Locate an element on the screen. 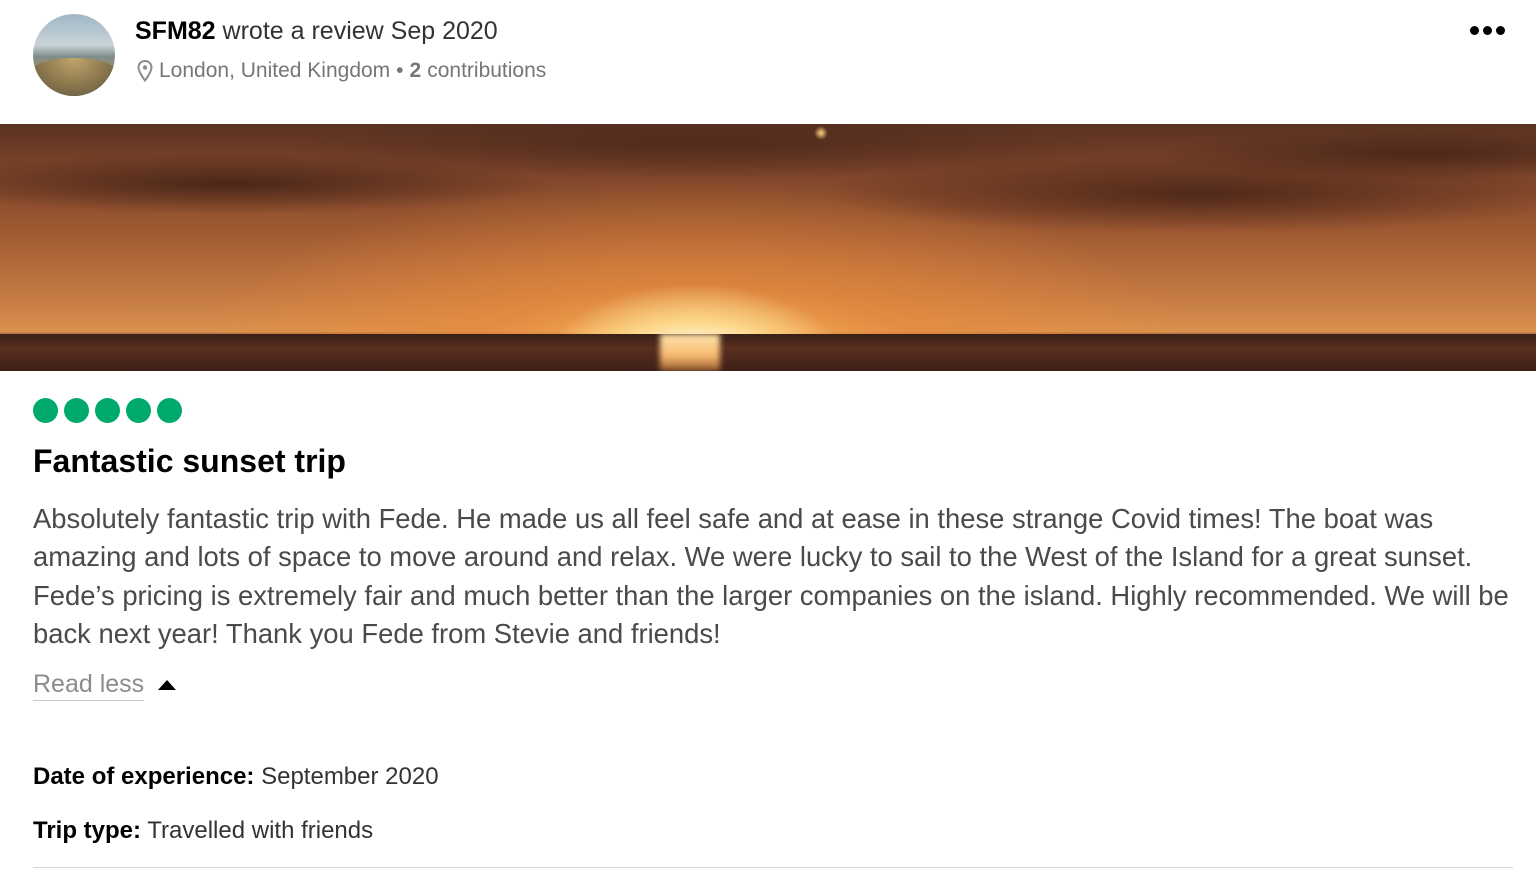 This screenshot has height=876, width=1536. more-options-button is located at coordinates (1487, 30).